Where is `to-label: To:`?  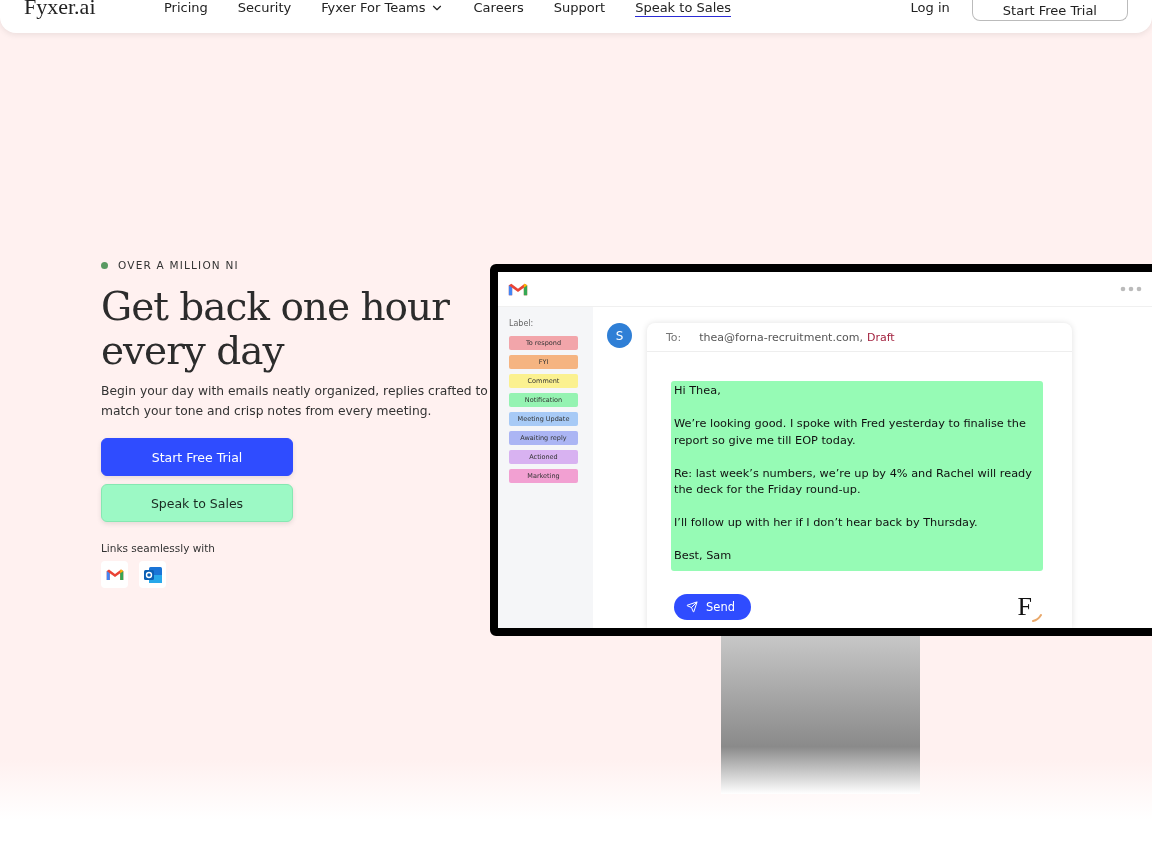 to-label: To: is located at coordinates (674, 337).